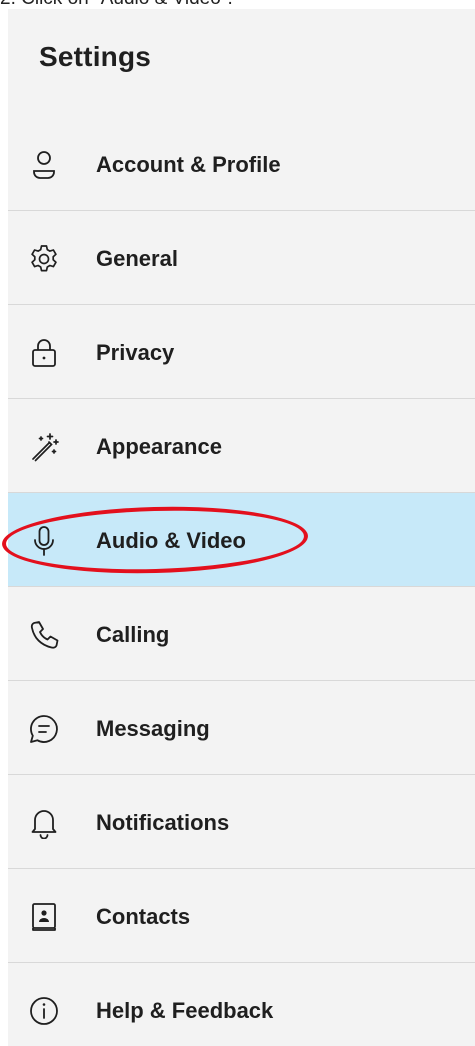  I want to click on menu-item-notifications: Notifications, so click(241, 822).